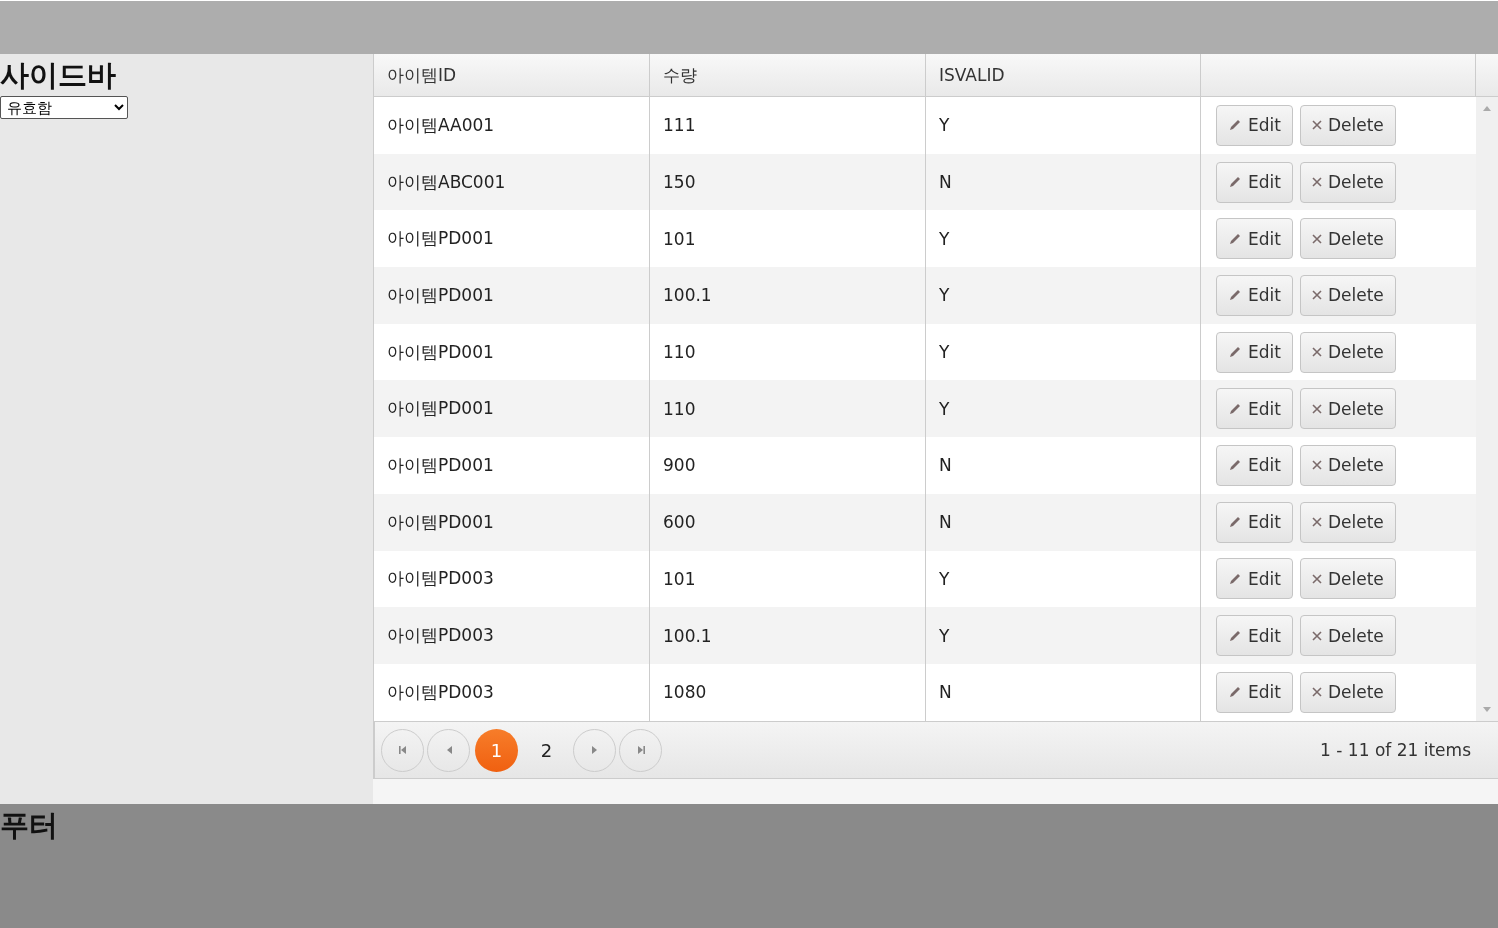  I want to click on column-header: ISVALID, so click(1063, 75).